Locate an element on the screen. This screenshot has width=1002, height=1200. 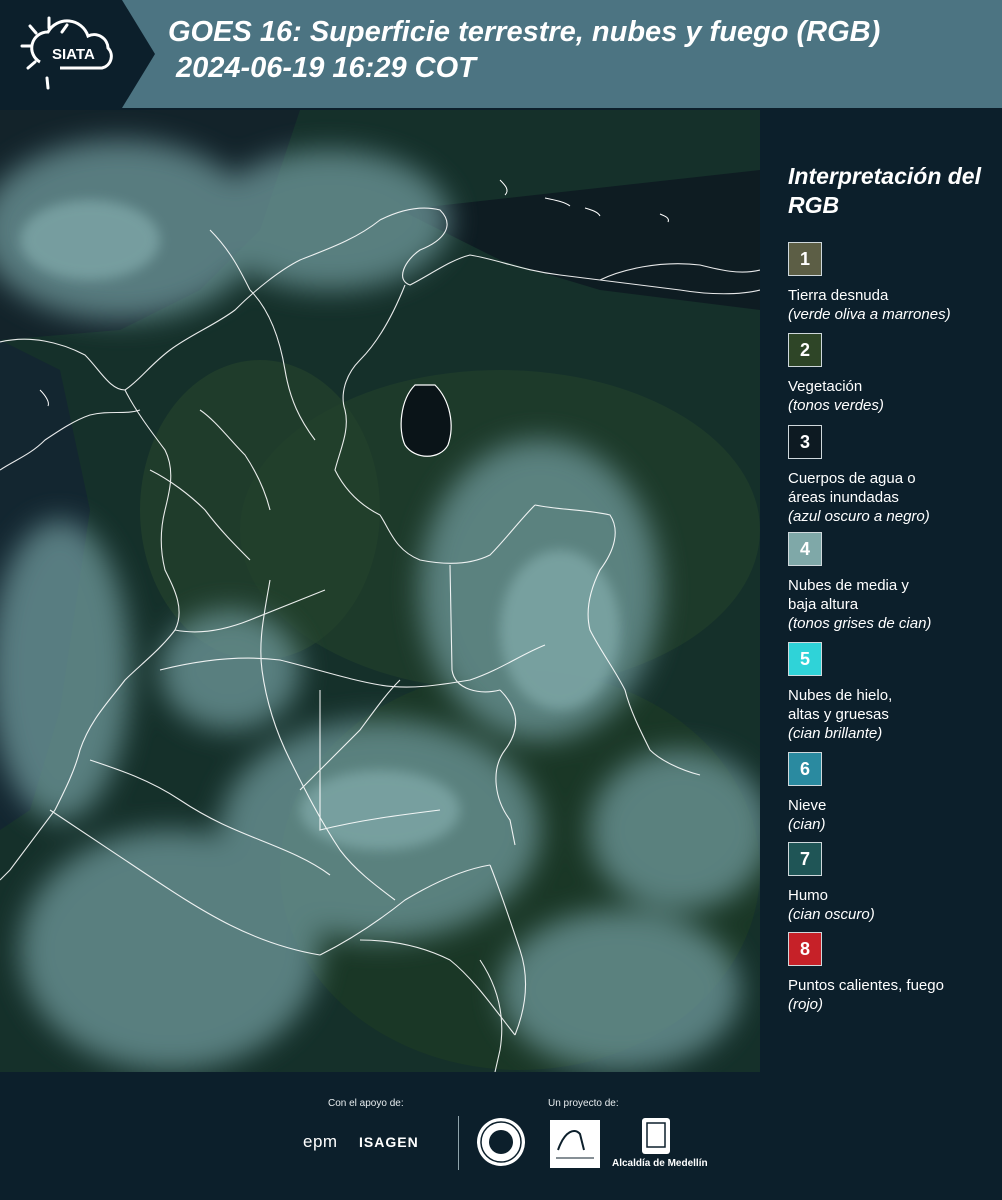
isagen-logo: ISAGEN is located at coordinates (389, 1142).